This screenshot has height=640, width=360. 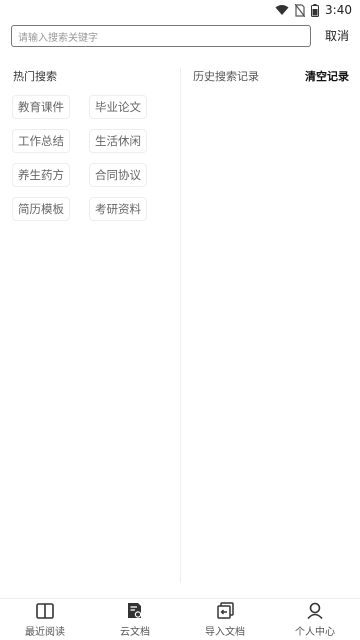 I want to click on import-document-icon, so click(x=225, y=611).